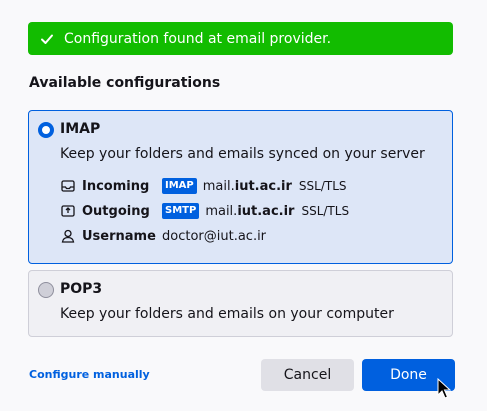 This screenshot has height=411, width=487. Describe the element at coordinates (68, 211) in the screenshot. I see `outbox-icon` at that location.